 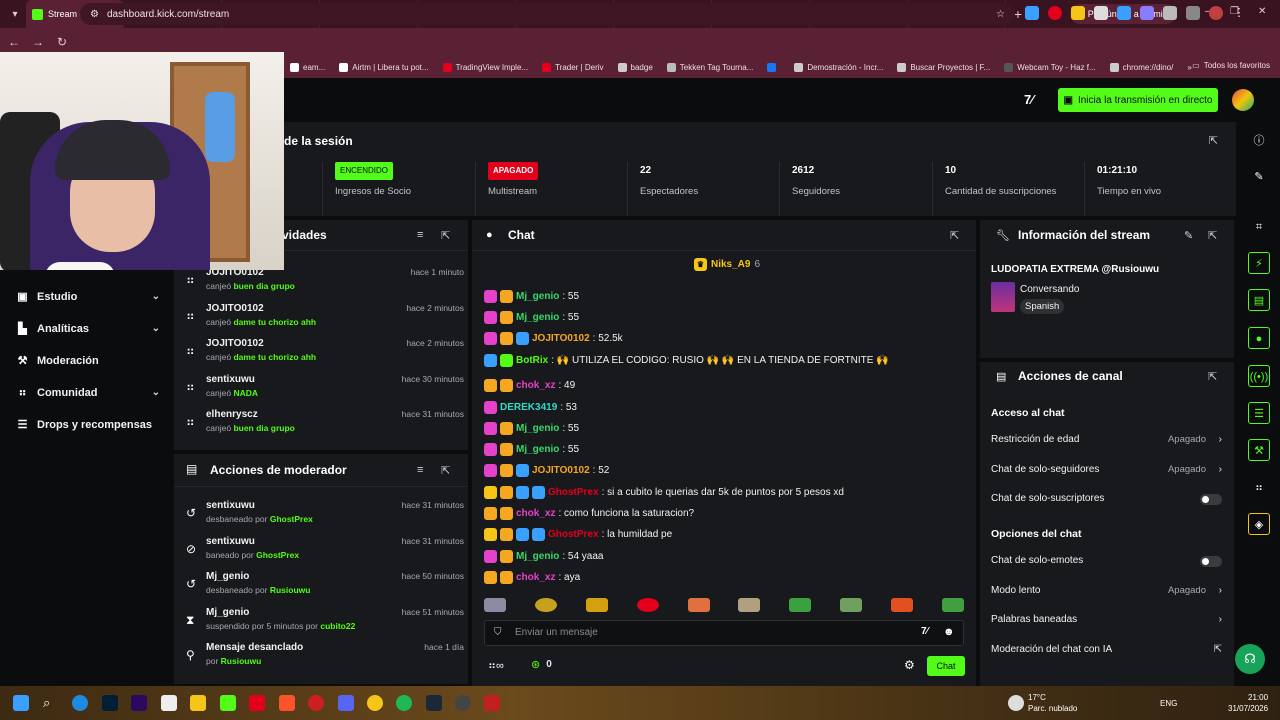 I want to click on bookmark-star-icon: ☆, so click(x=1000, y=14).